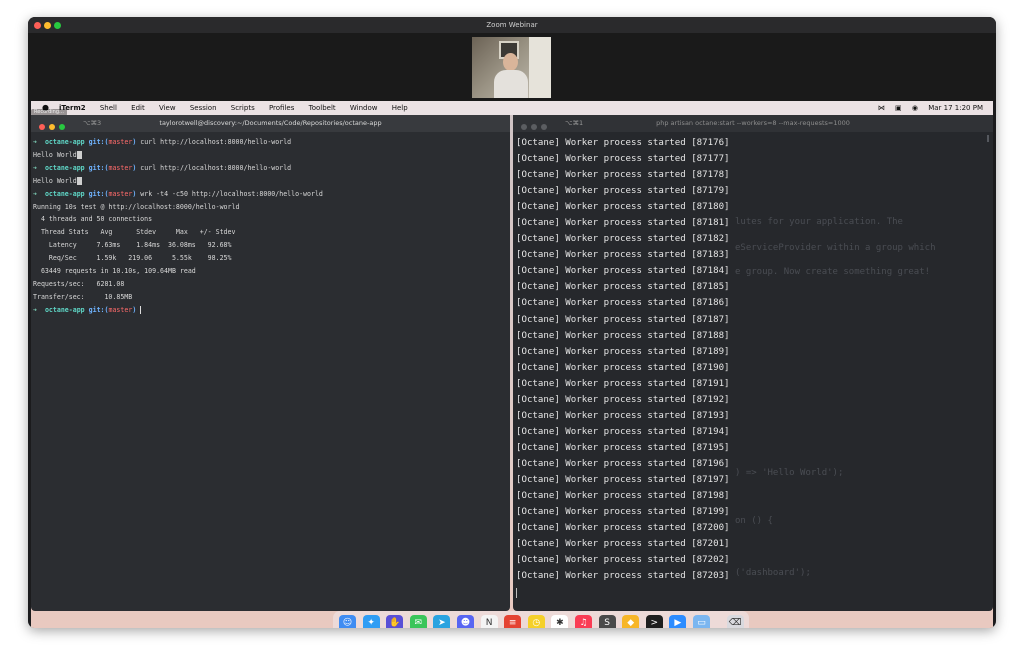 The height and width of the screenshot is (665, 1024). I want to click on wrk-output-line: Requests/sec: 6281.08, so click(79, 283).